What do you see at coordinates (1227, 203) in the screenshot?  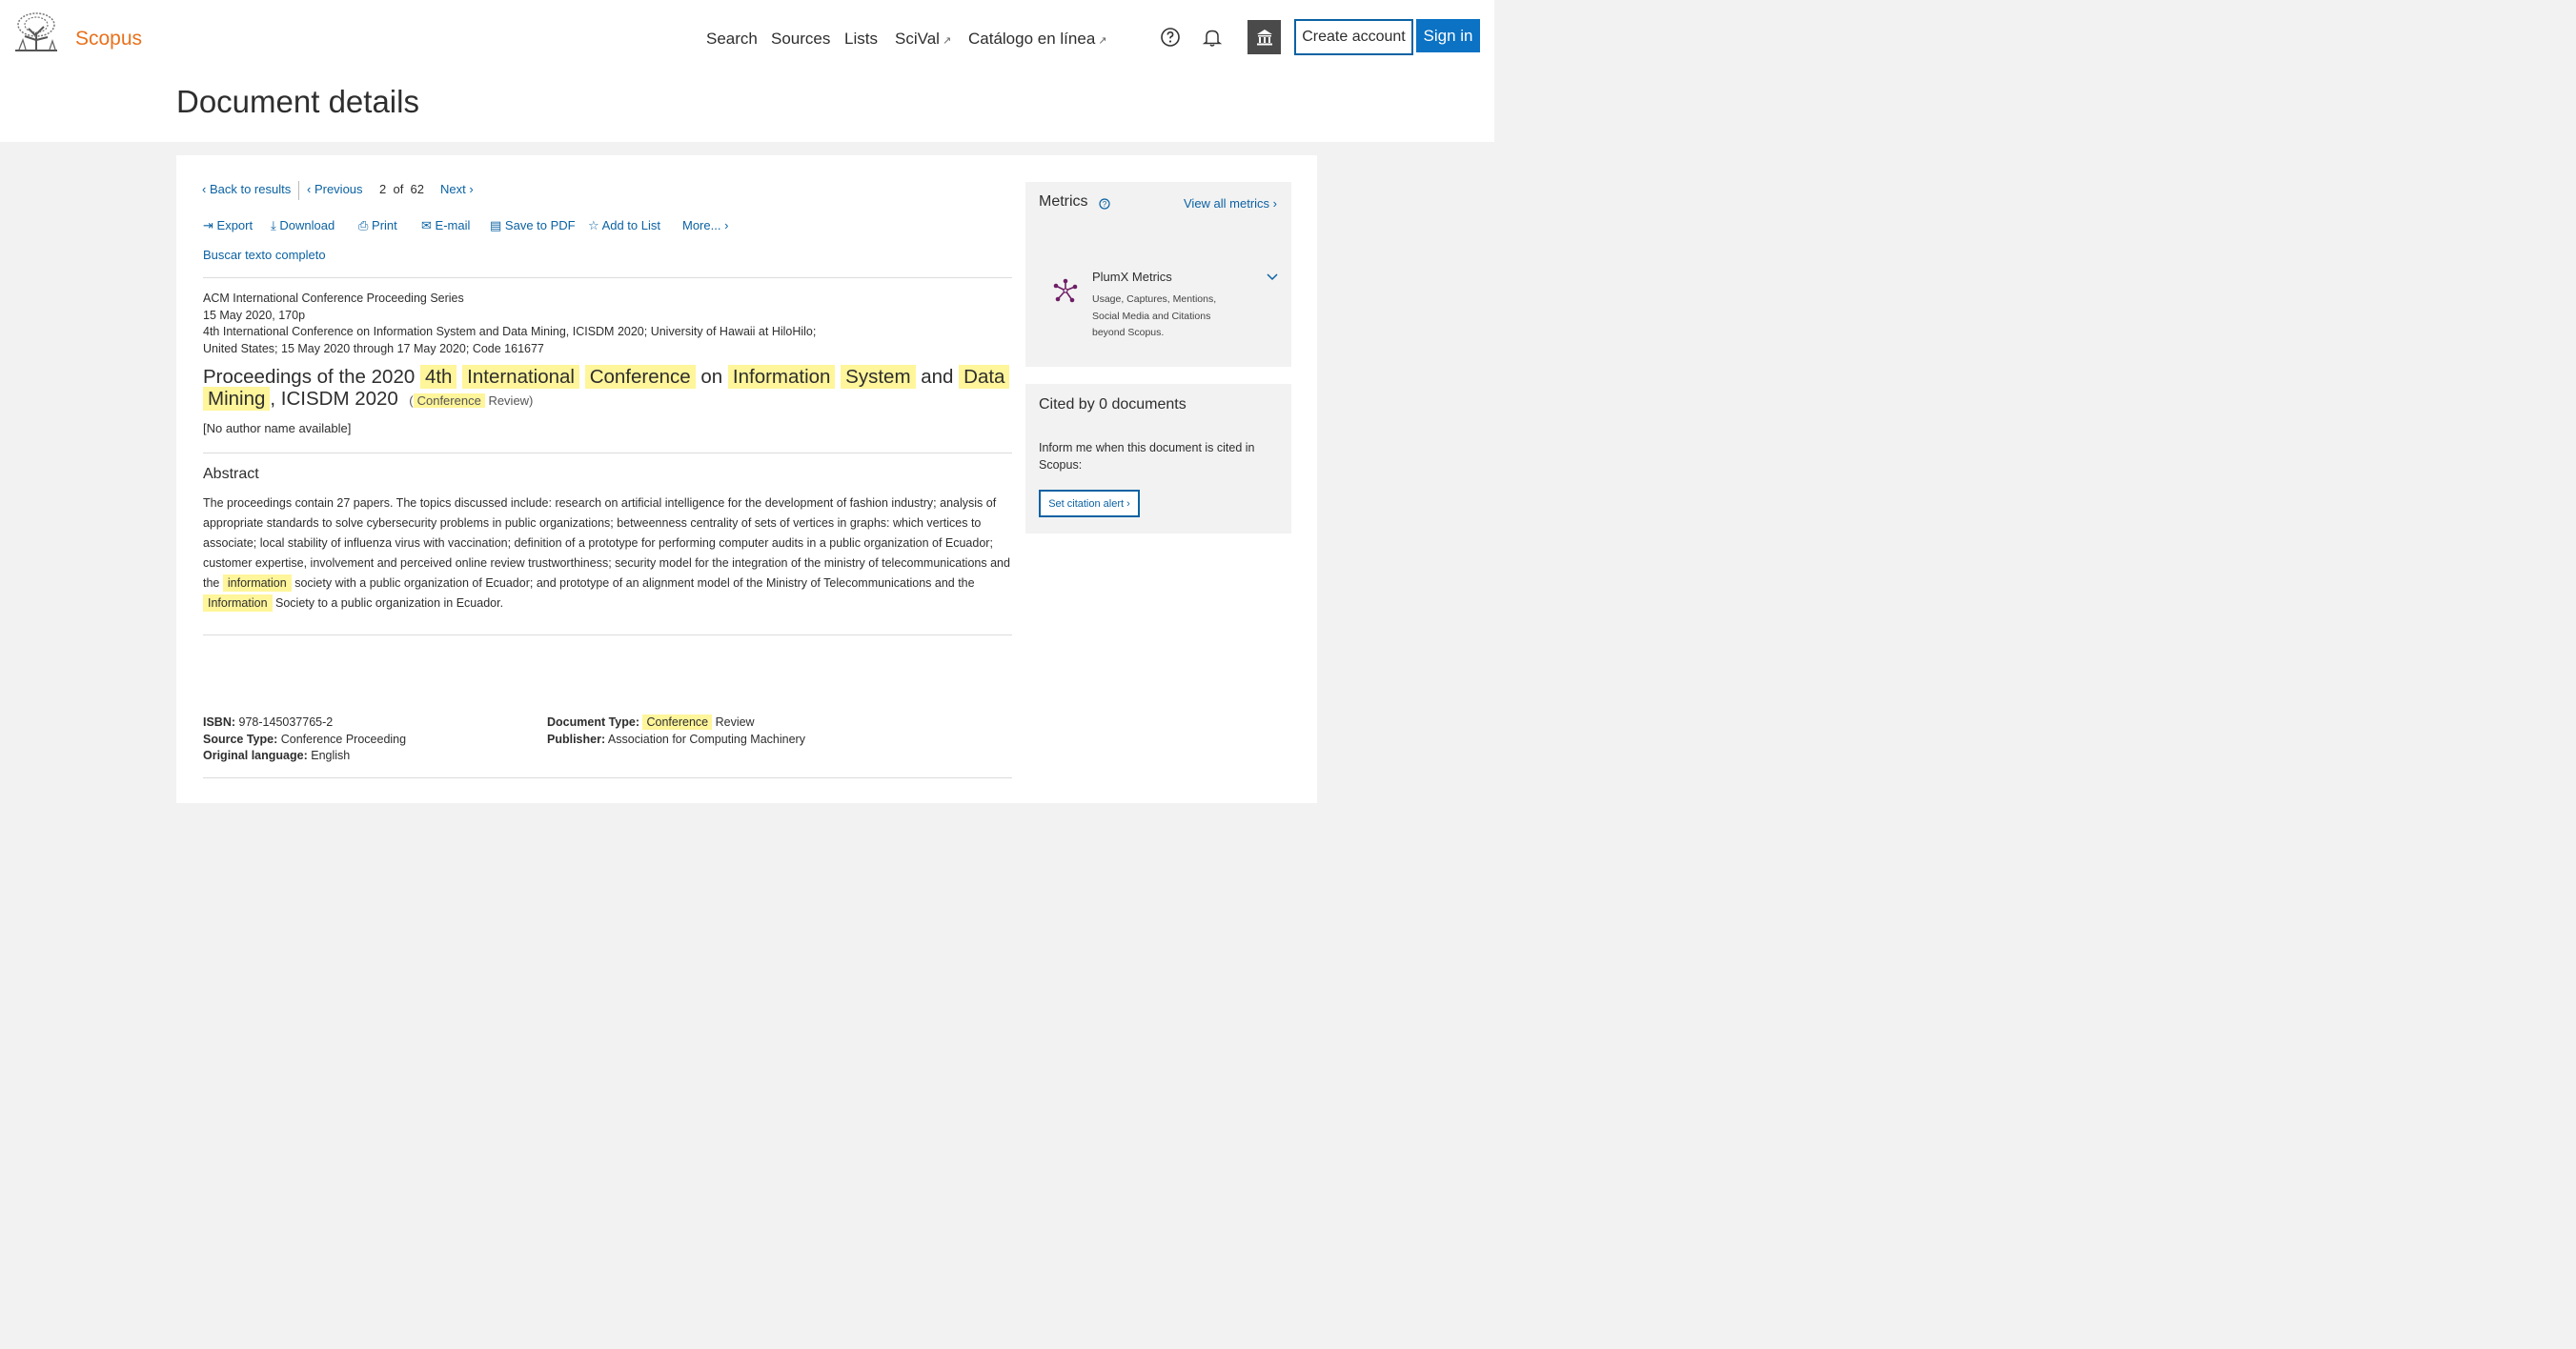 I see `view-all-metrics-label: View all metrics` at bounding box center [1227, 203].